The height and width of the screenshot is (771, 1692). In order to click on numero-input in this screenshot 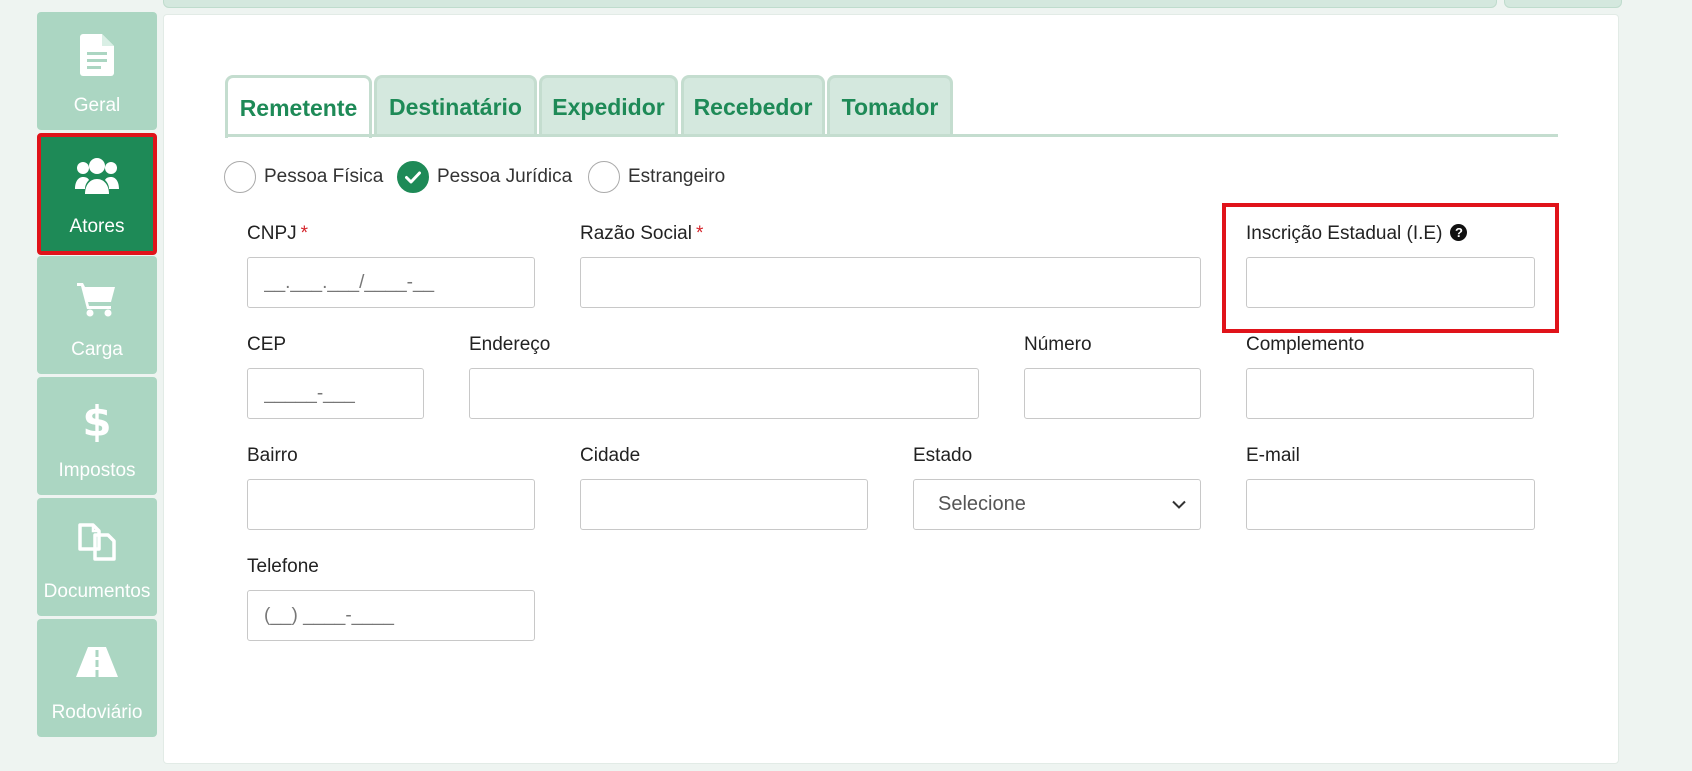, I will do `click(1112, 393)`.